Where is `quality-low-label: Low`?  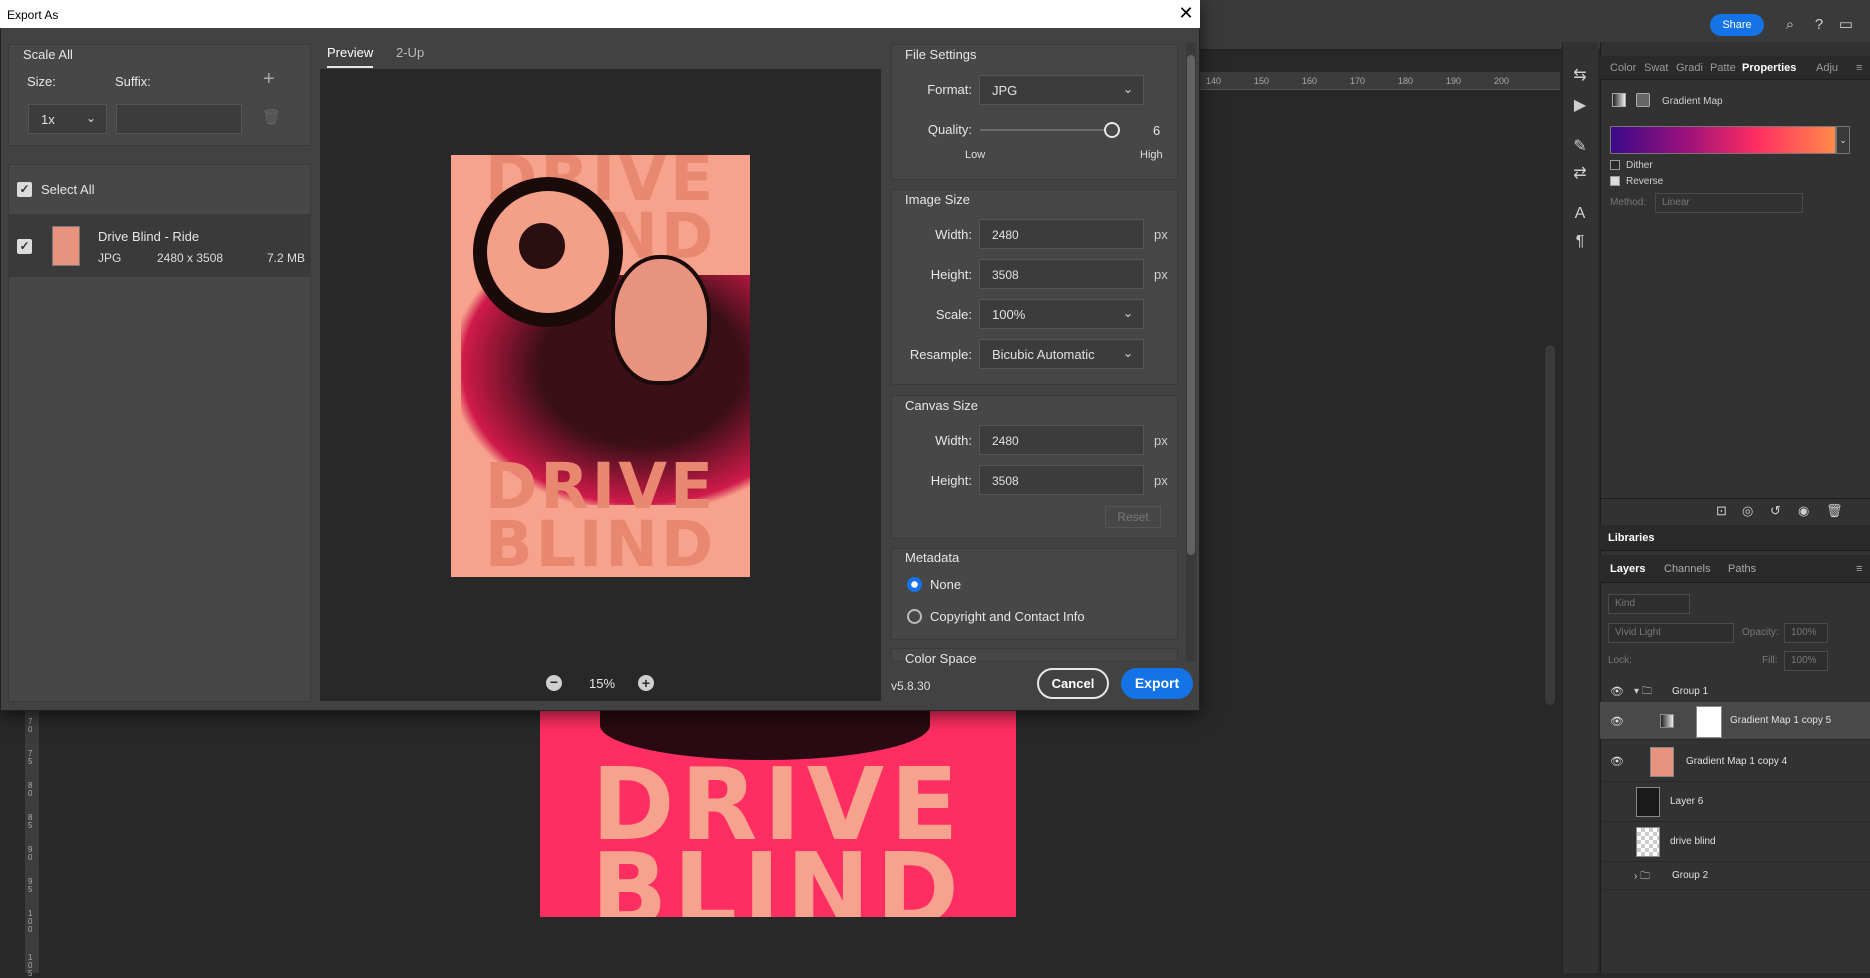
quality-low-label: Low is located at coordinates (975, 155).